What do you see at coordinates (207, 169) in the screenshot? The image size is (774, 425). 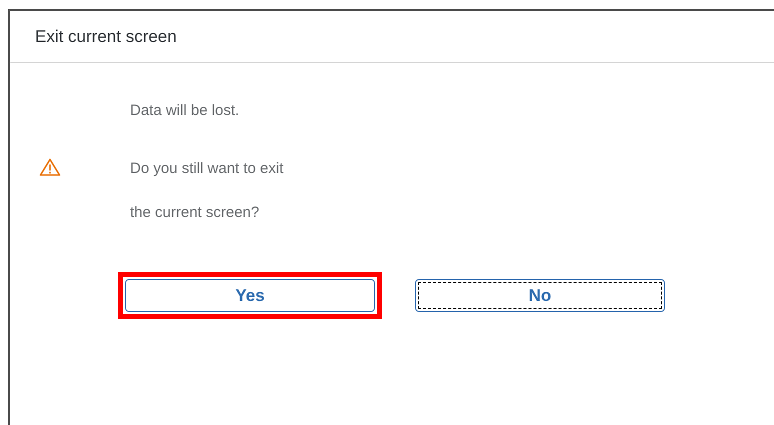 I see `warning-message: Do you still want to exit` at bounding box center [207, 169].